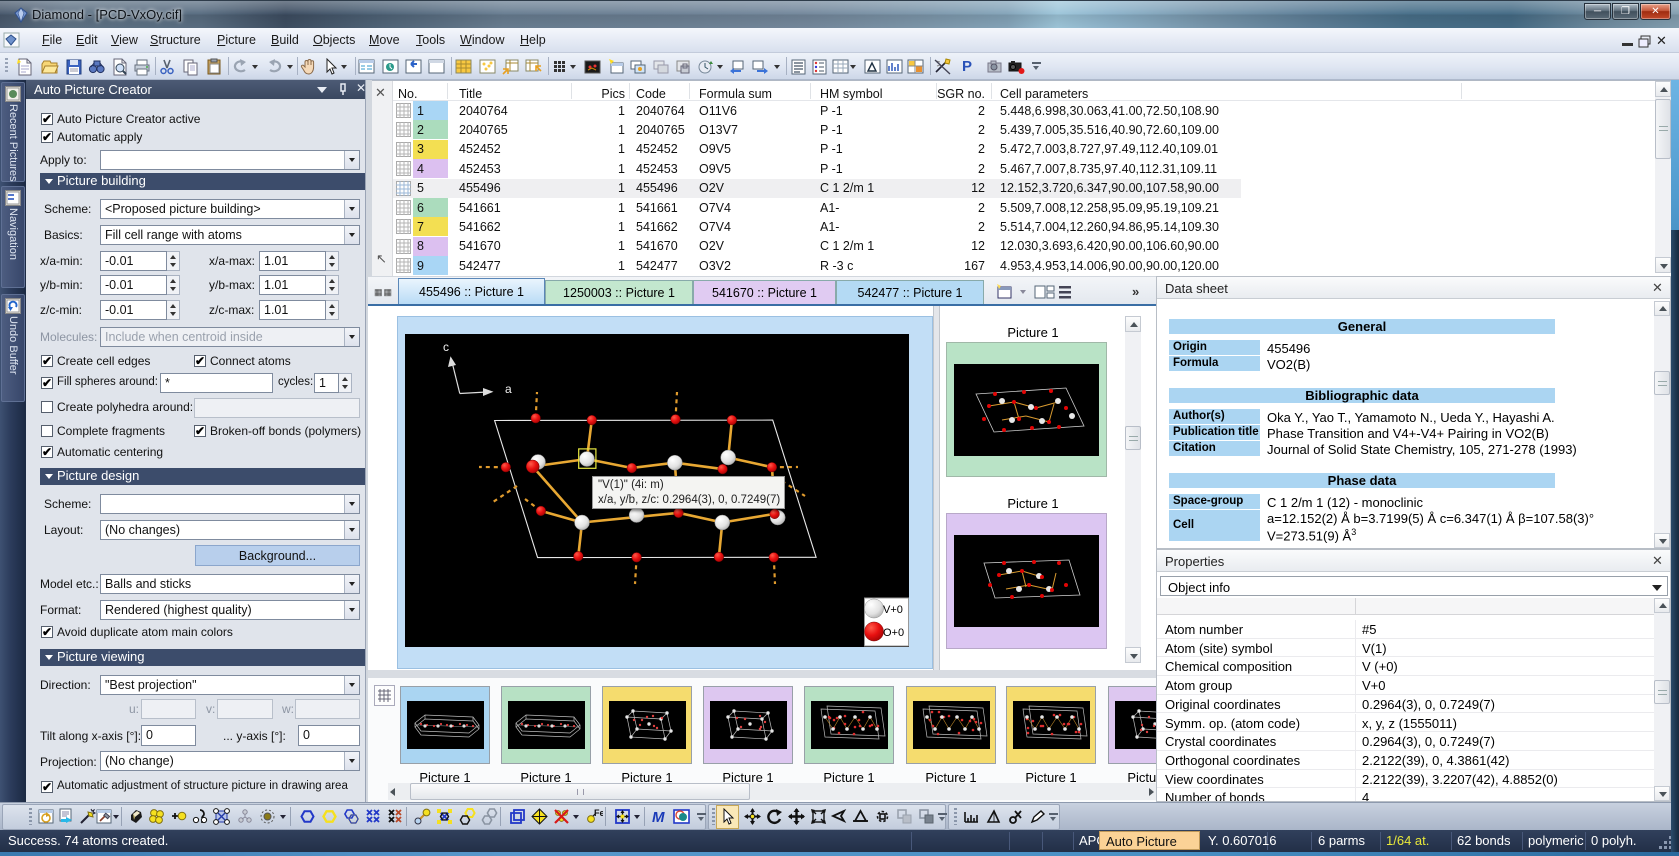 The image size is (1679, 856). What do you see at coordinates (893, 633) in the screenshot?
I see `svg-text: O+0` at bounding box center [893, 633].